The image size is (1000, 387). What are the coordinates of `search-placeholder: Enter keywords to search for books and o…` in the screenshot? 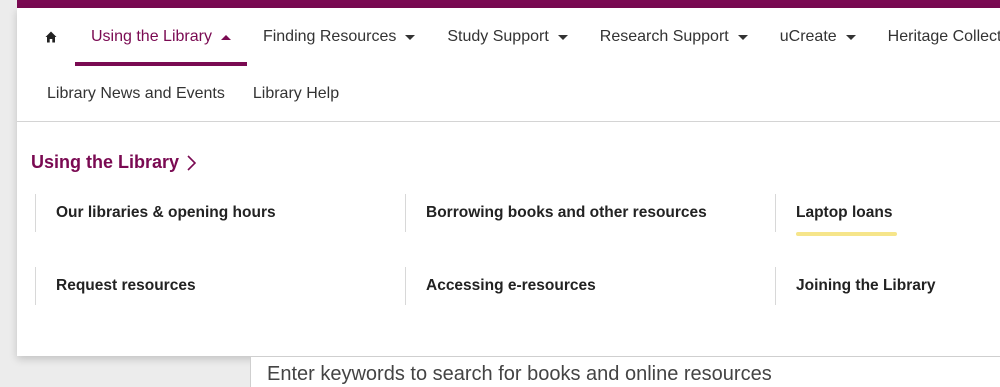 It's located at (519, 374).